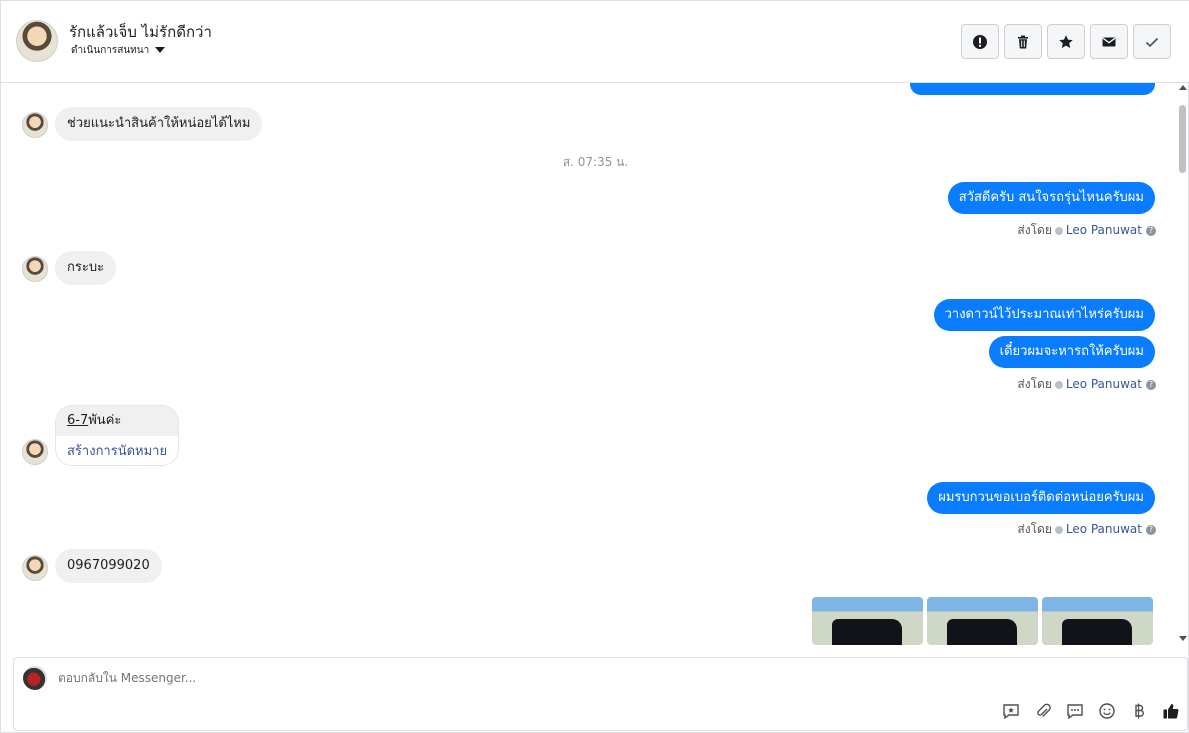  What do you see at coordinates (37, 41) in the screenshot?
I see `contact-avatar` at bounding box center [37, 41].